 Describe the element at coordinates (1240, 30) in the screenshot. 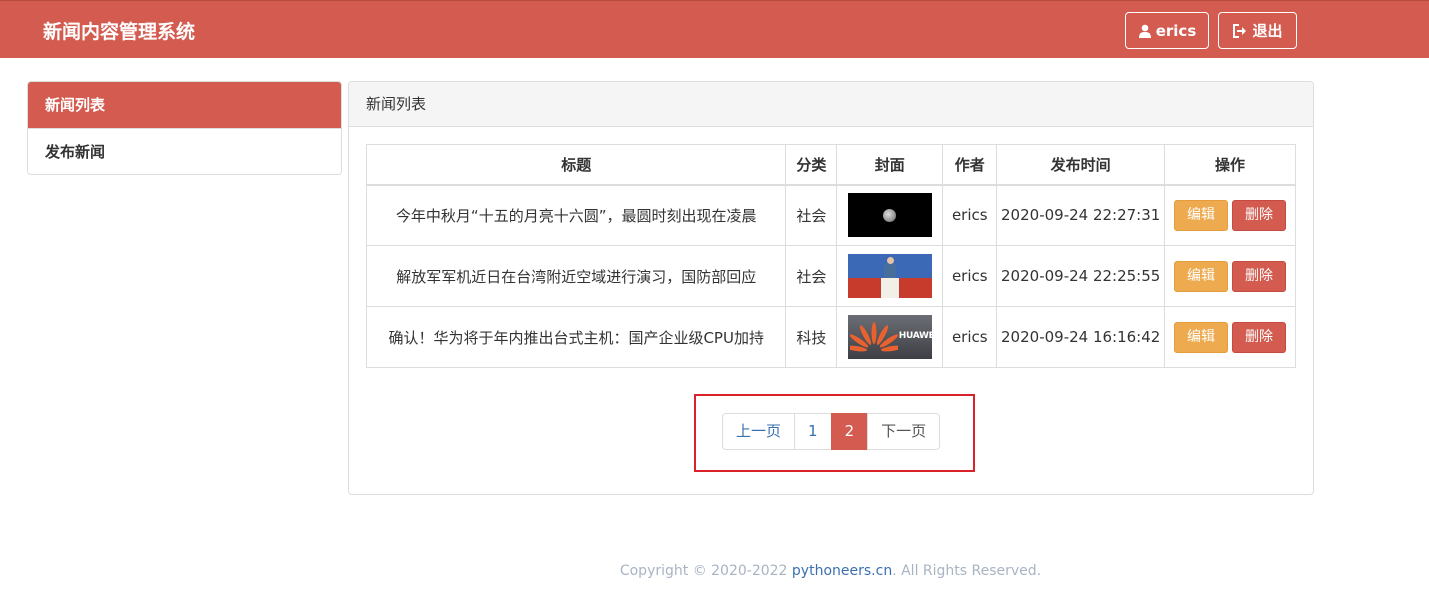

I see `logout-icon` at that location.